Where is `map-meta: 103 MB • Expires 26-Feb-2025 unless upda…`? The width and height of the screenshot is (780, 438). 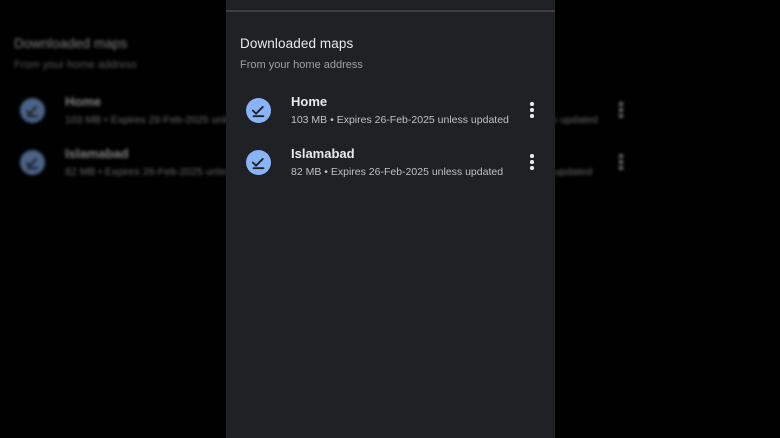
map-meta: 103 MB • Expires 26-Feb-2025 unless upda… is located at coordinates (400, 120).